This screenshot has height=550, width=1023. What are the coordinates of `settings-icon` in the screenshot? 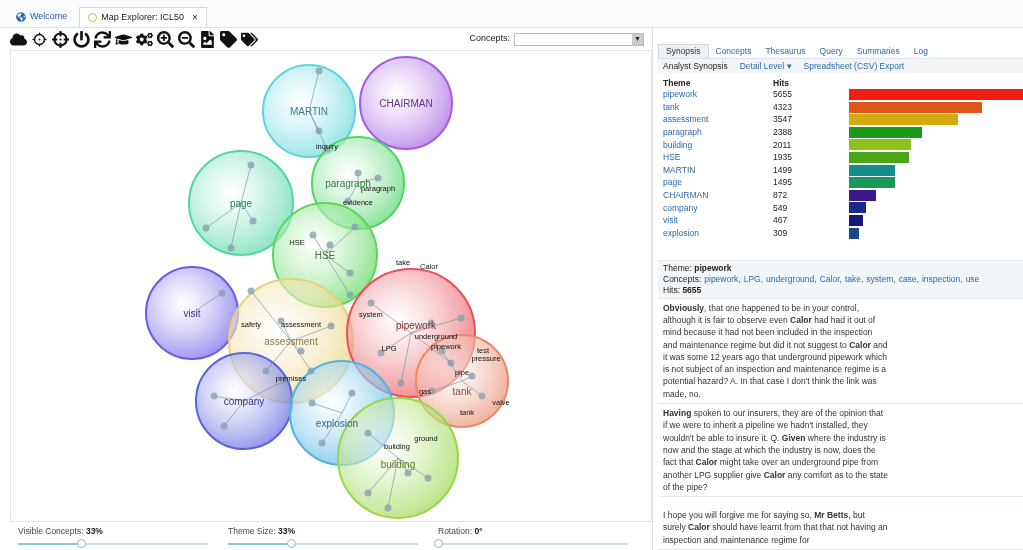 It's located at (144, 39).